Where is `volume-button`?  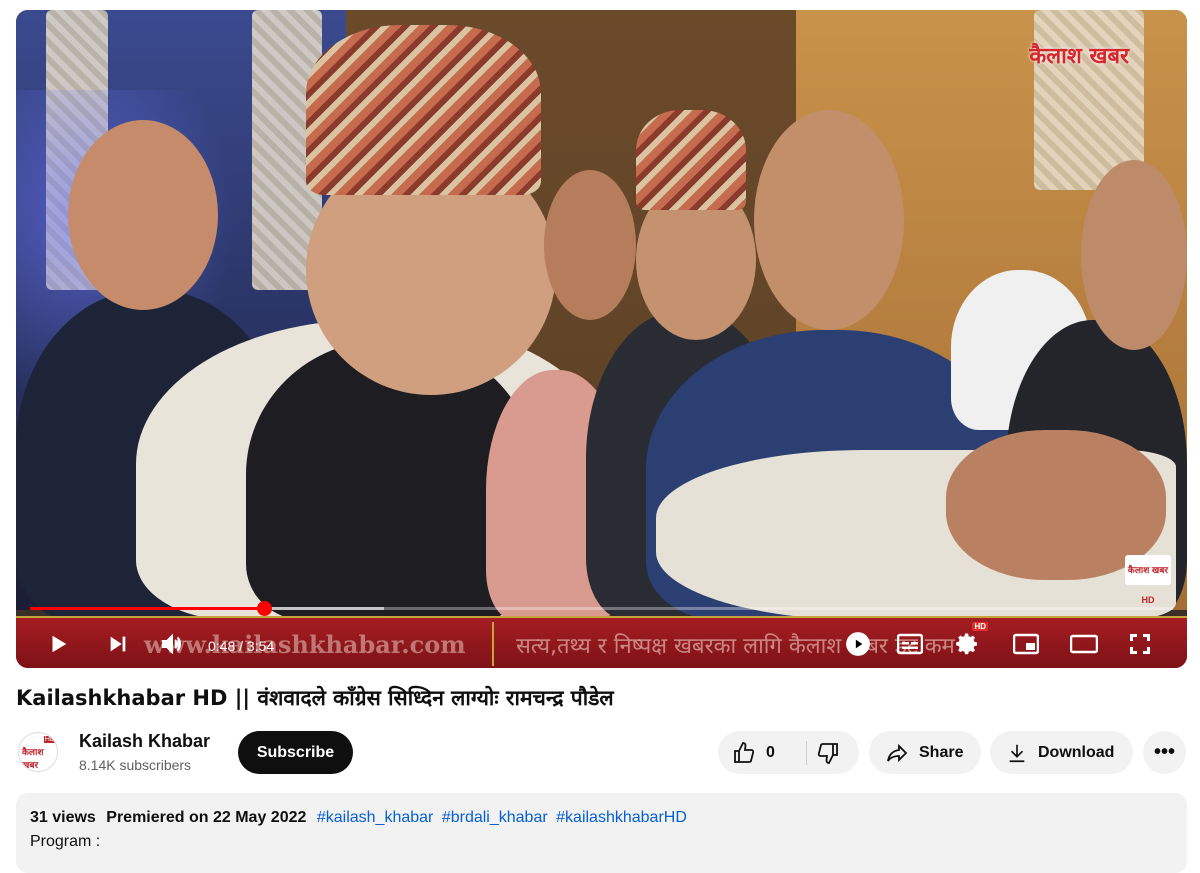
volume-button is located at coordinates (172, 644).